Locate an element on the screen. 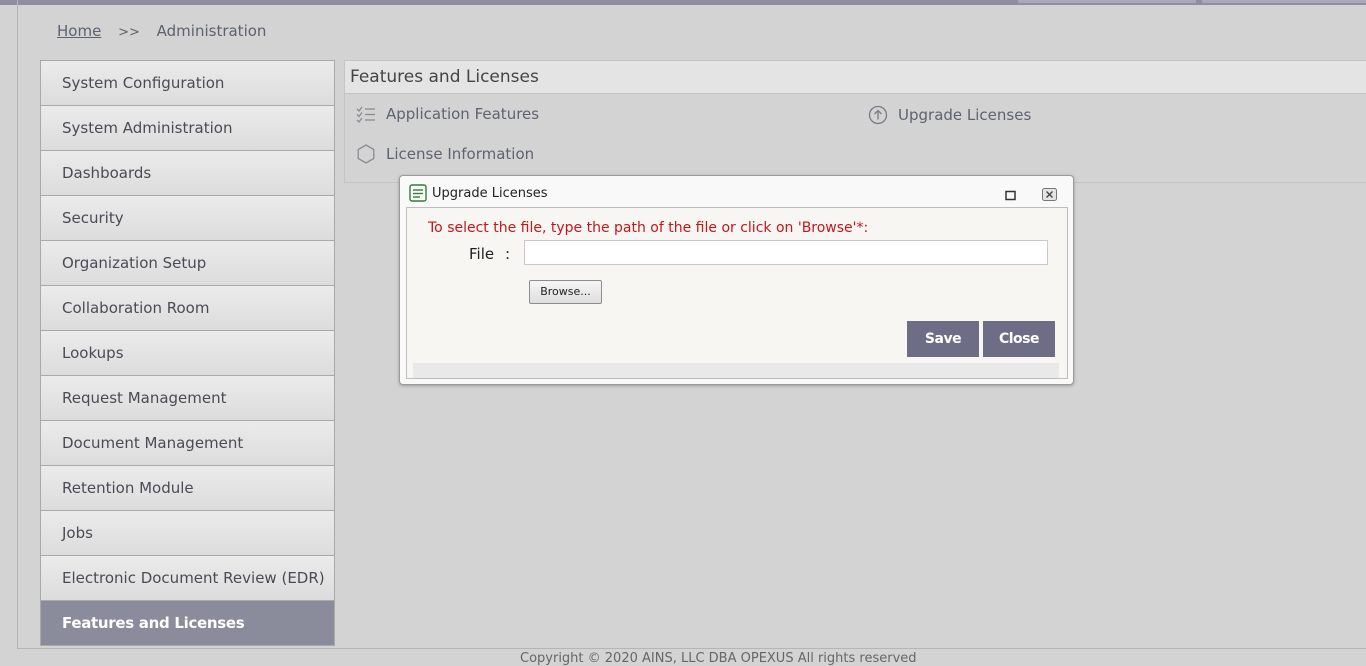  upgrade-licenses-link: Upgrade Licenses is located at coordinates (949, 115).